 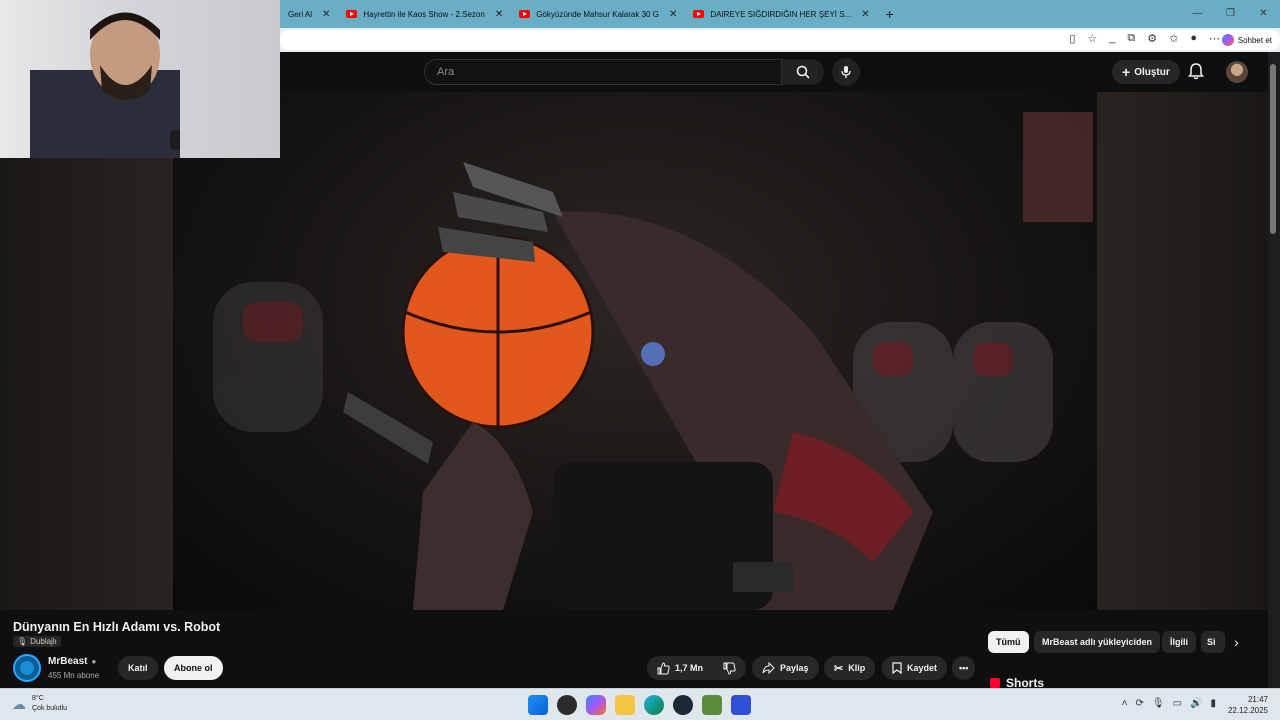 I want to click on chip-label: Si, so click(x=1211, y=642).